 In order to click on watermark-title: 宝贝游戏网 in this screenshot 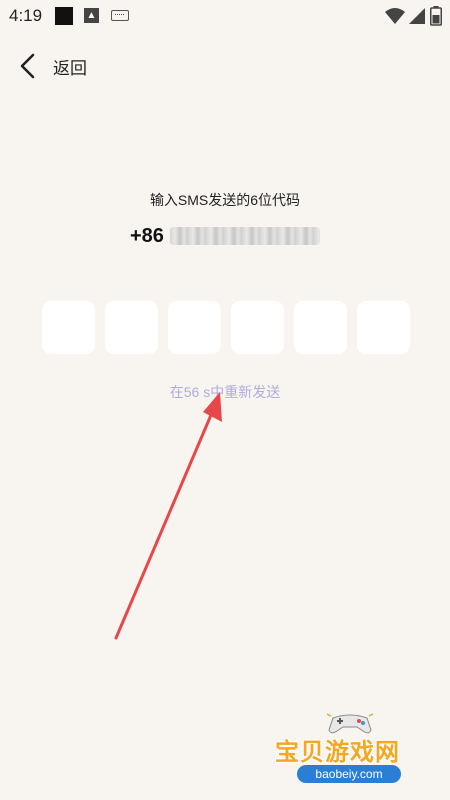, I will do `click(337, 752)`.